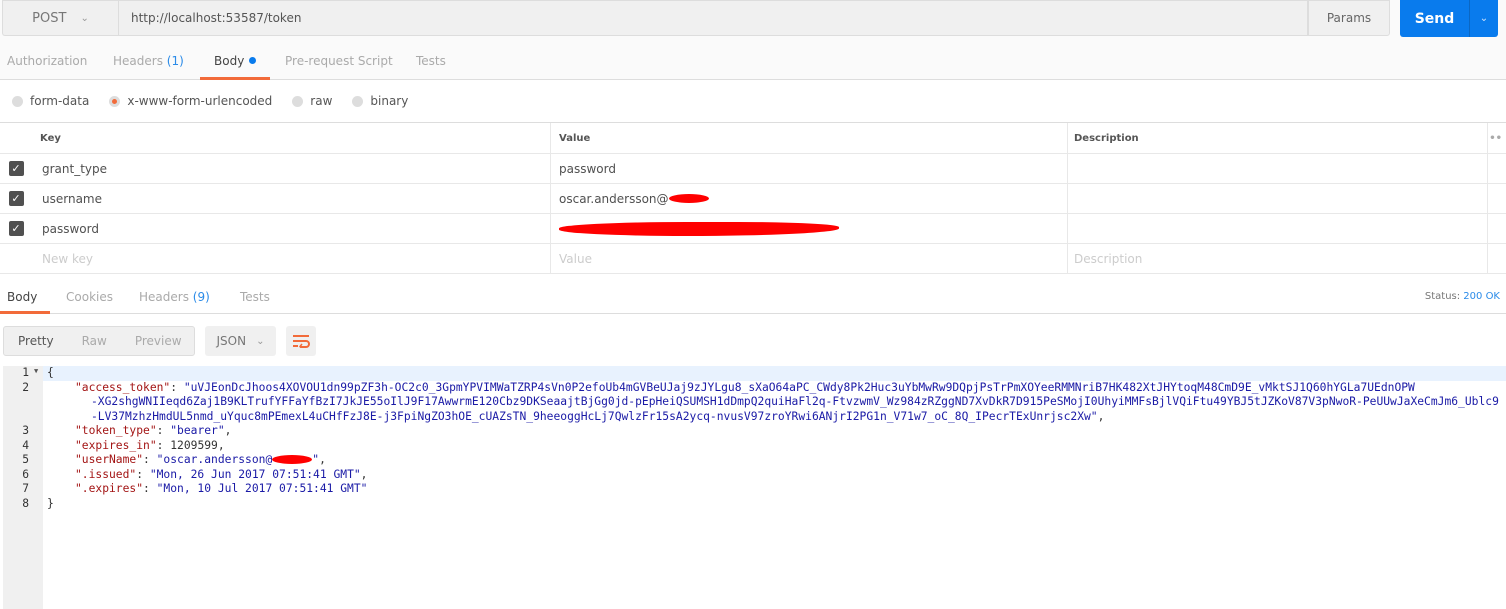  I want to click on status: Status: 200 OK, so click(1462, 296).